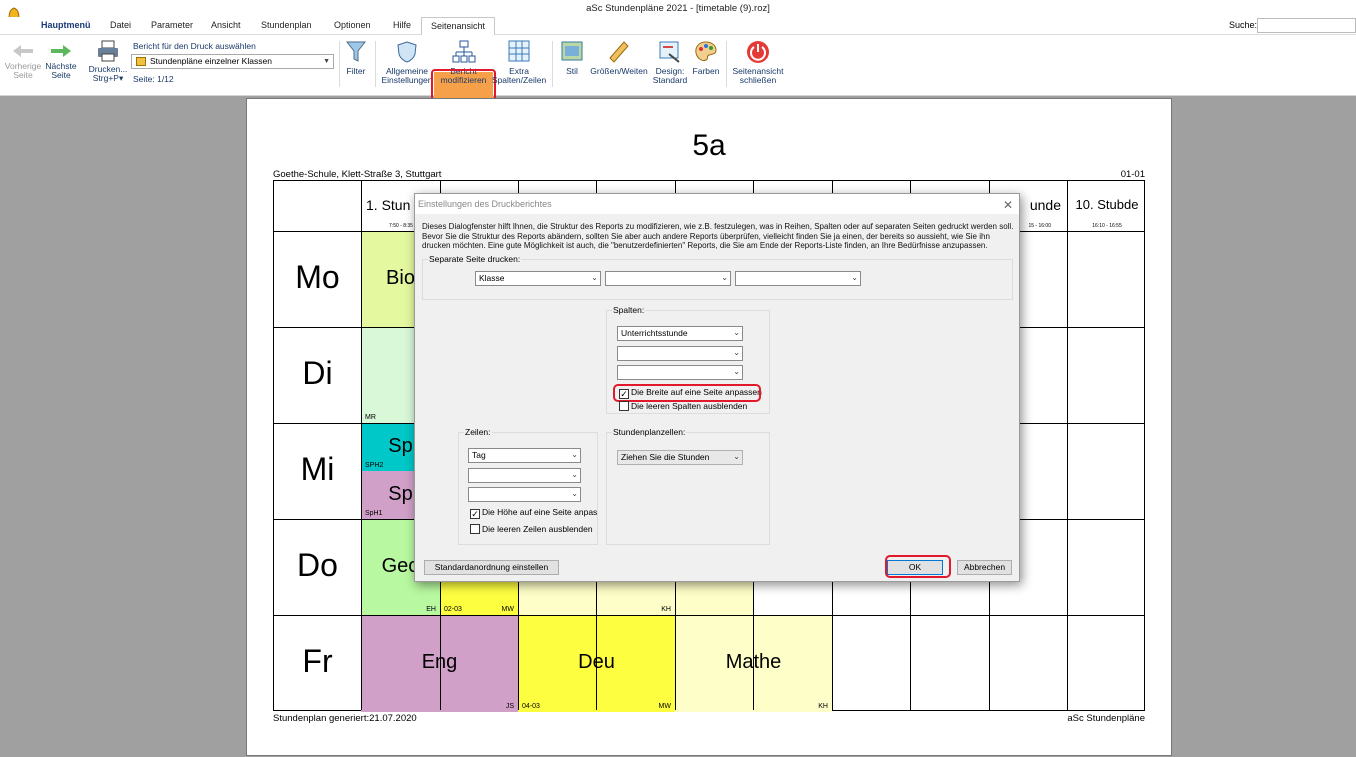 Image resolution: width=1356 pixels, height=757 pixels. I want to click on cells-select: Ziehen Sie die Stunden ⌄, so click(680, 457).